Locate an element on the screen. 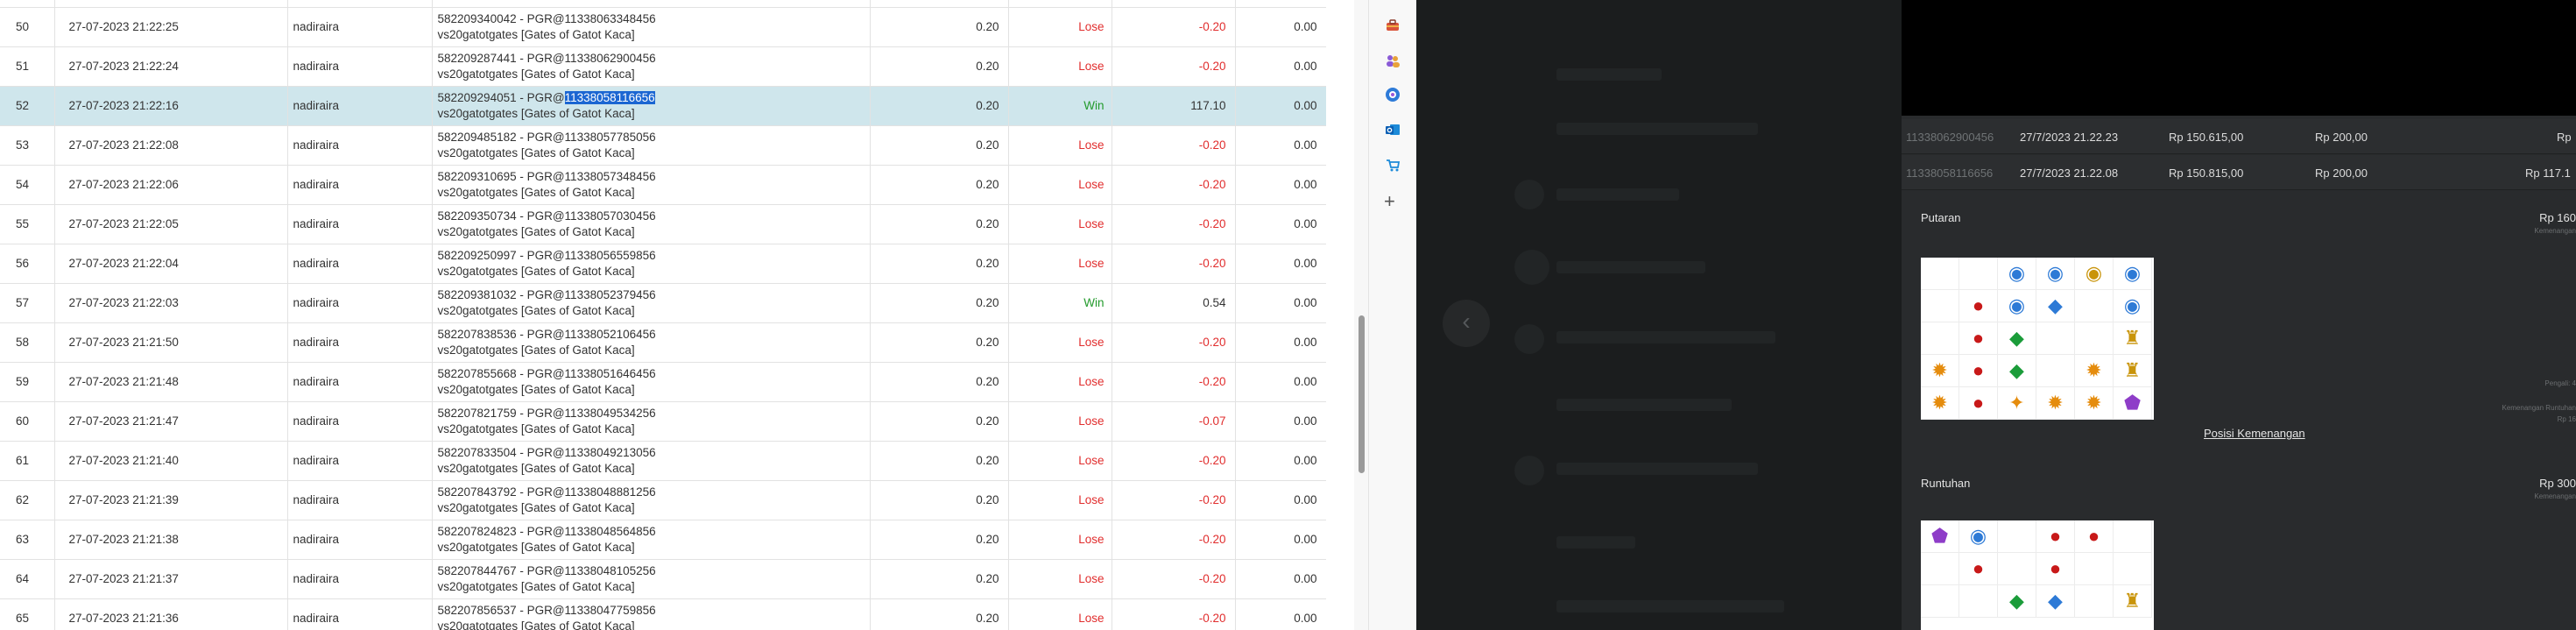 Image resolution: width=2576 pixels, height=630 pixels. detail-round-id: 582207833504 - PGR@11338049213056 is located at coordinates (546, 452).